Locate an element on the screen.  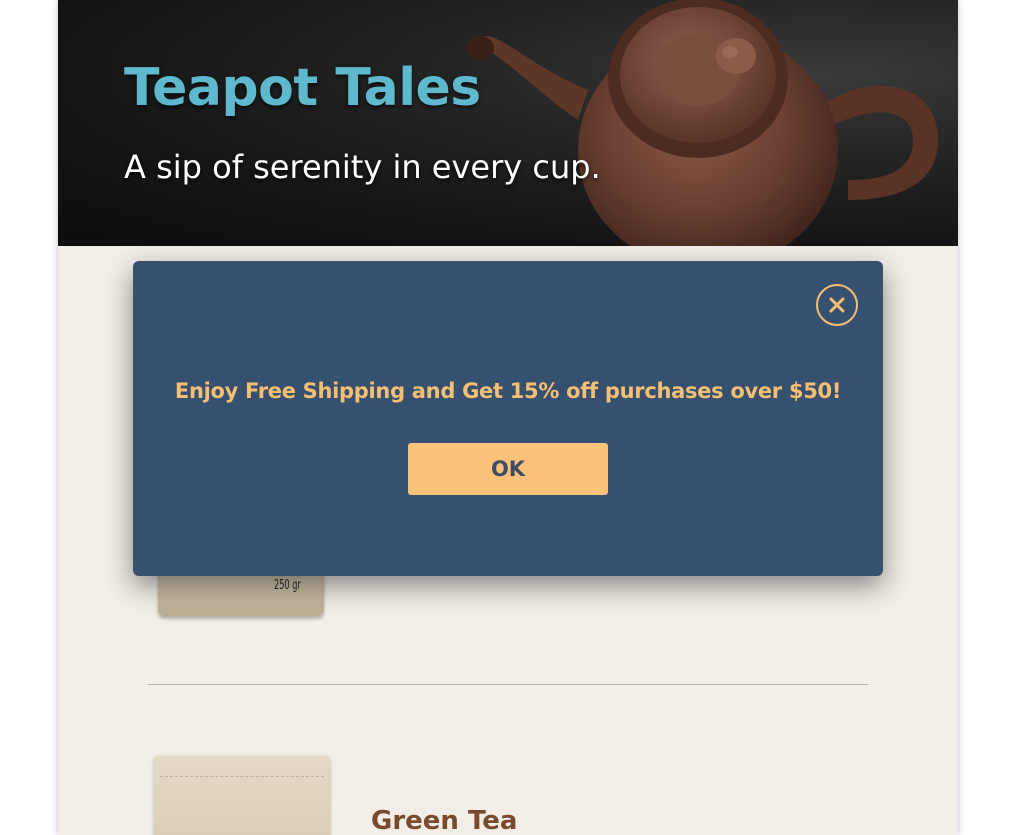
product-divider is located at coordinates (508, 684).